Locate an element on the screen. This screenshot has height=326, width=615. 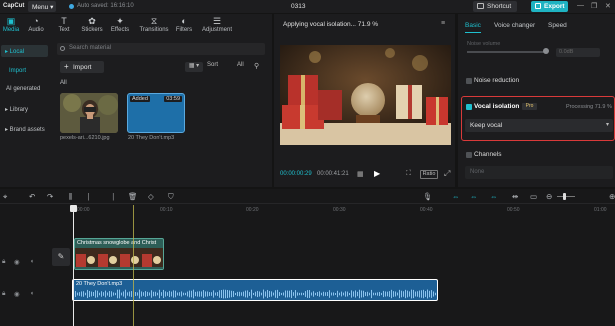
tab-speed: Speed is located at coordinates (557, 25).